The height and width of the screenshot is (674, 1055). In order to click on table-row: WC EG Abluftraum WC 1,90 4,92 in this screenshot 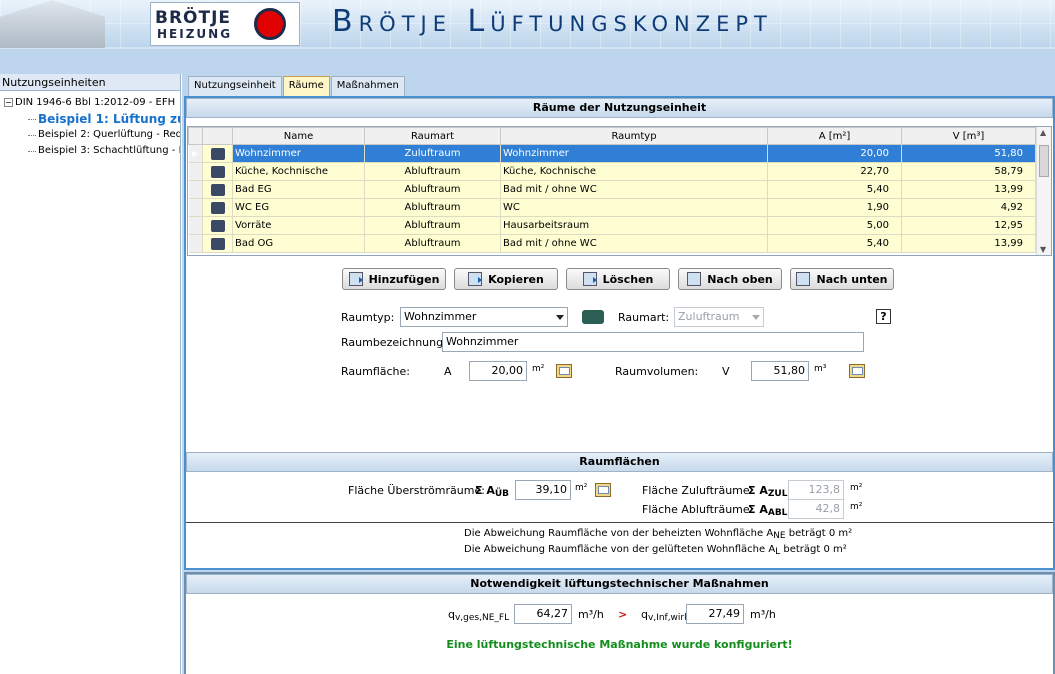, I will do `click(612, 207)`.